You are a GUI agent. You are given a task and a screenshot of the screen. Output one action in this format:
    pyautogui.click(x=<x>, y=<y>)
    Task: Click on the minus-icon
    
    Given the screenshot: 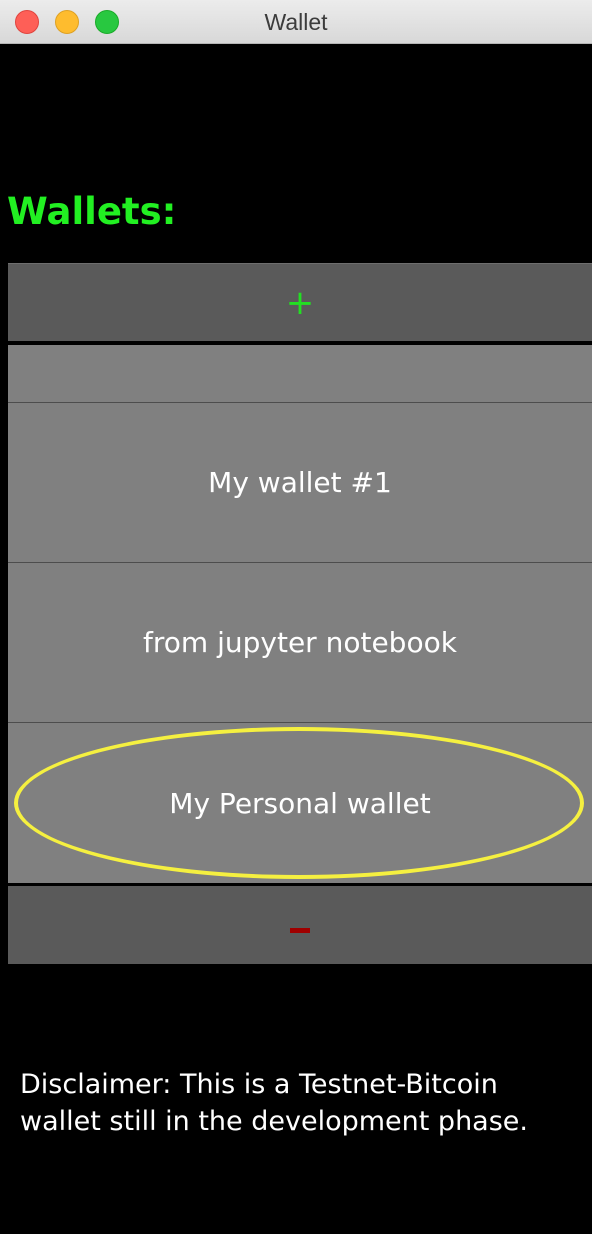 What is the action you would take?
    pyautogui.click(x=300, y=930)
    